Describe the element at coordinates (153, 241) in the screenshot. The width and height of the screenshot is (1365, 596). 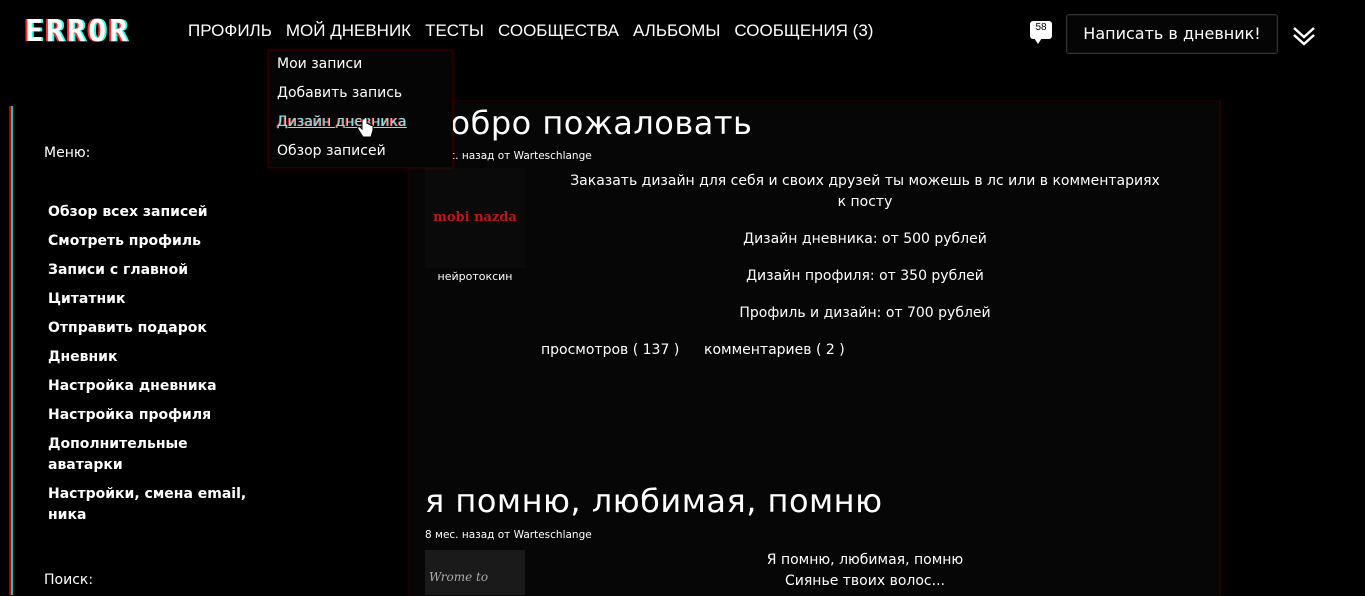
I see `sidebar-item-view-profile: Смотреть профиль` at that location.